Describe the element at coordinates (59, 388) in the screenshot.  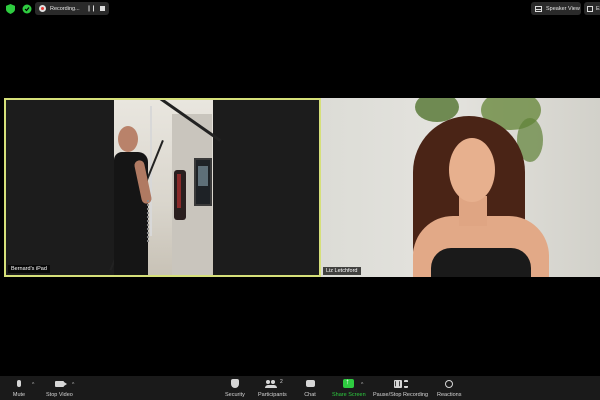
I see `stop-video-button: Stop Video` at that location.